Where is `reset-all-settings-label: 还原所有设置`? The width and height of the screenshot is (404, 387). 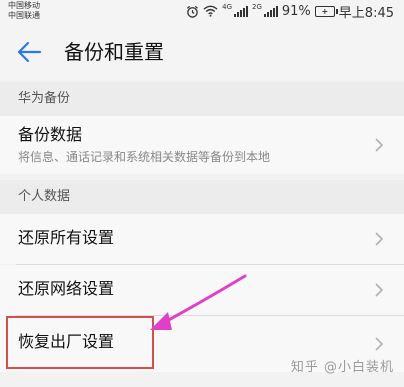
reset-all-settings-label: 还原所有设置 is located at coordinates (66, 237).